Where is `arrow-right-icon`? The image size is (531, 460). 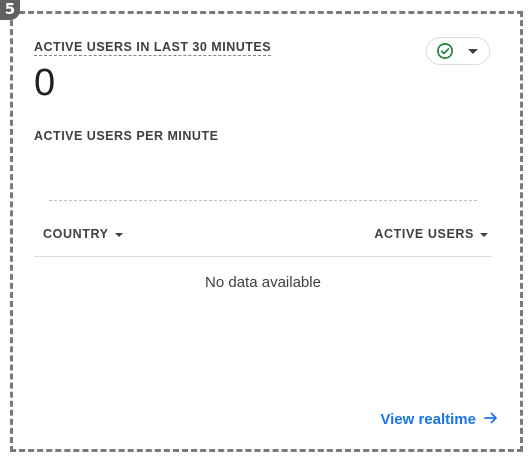
arrow-right-icon is located at coordinates (490, 418).